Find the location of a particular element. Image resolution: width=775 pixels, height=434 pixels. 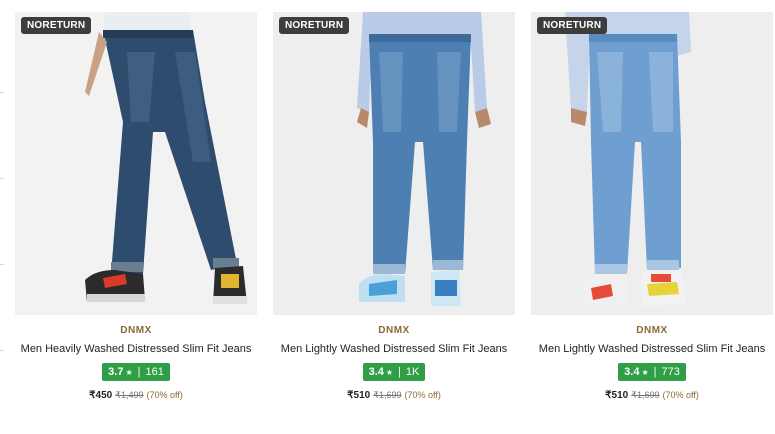

rating-badge: 3.4 ★ | 1K is located at coordinates (394, 372).